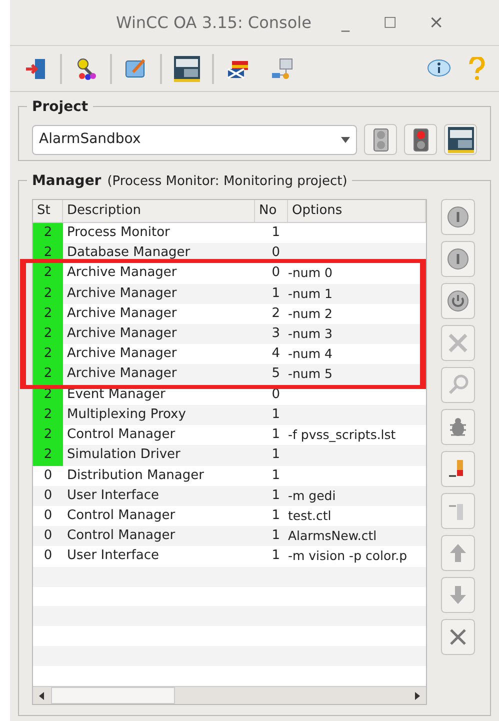 Image resolution: width=499 pixels, height=721 pixels. I want to click on debug-button, so click(458, 427).